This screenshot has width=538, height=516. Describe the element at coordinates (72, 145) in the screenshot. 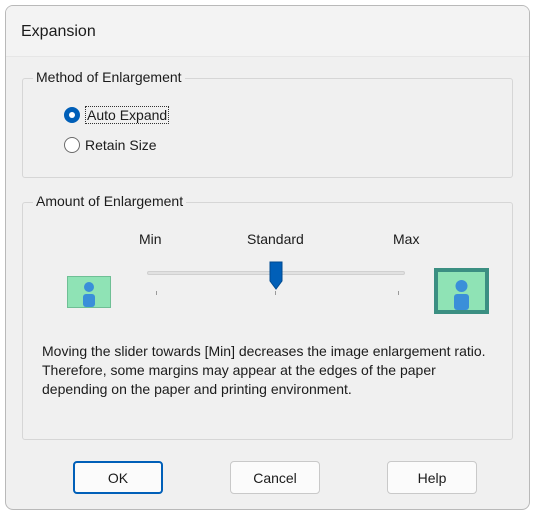

I see `radio-unchecked-icon` at that location.